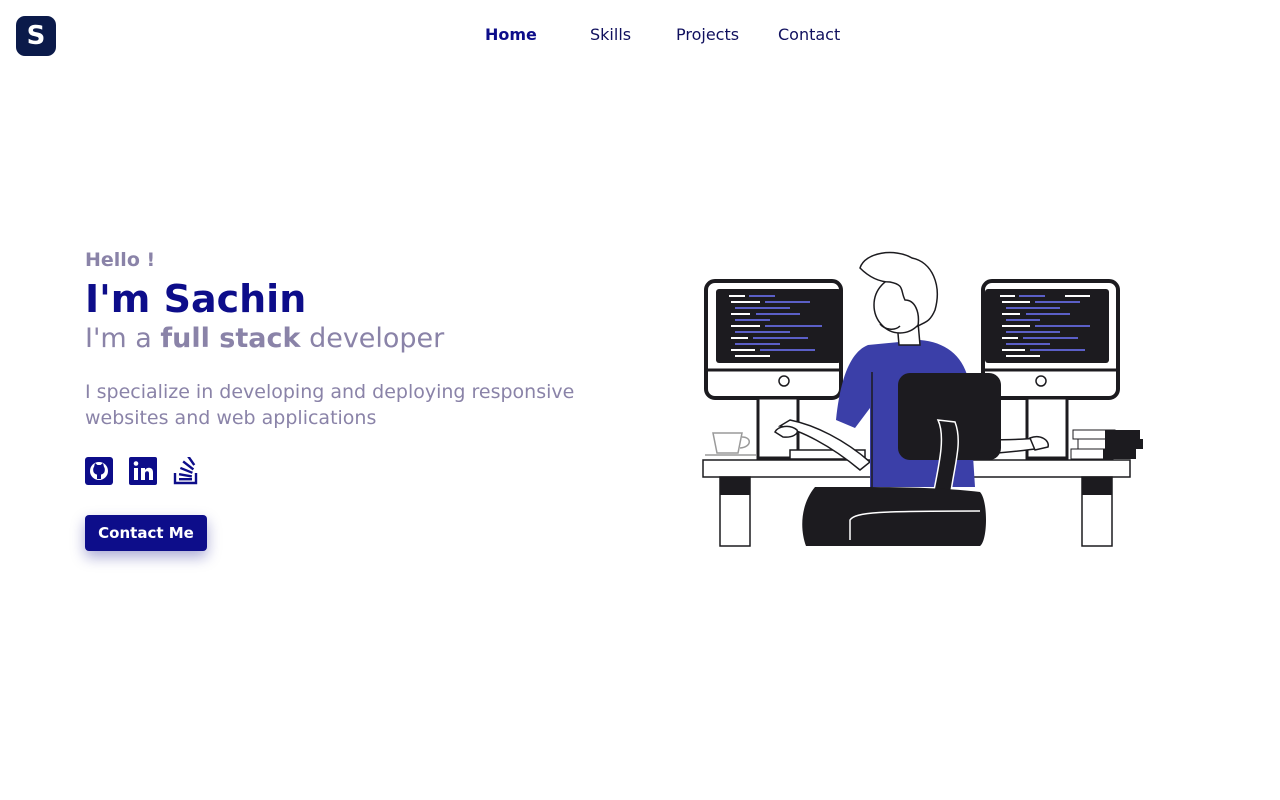 The width and height of the screenshot is (1280, 800). What do you see at coordinates (922, 399) in the screenshot?
I see `developer-illustration` at bounding box center [922, 399].